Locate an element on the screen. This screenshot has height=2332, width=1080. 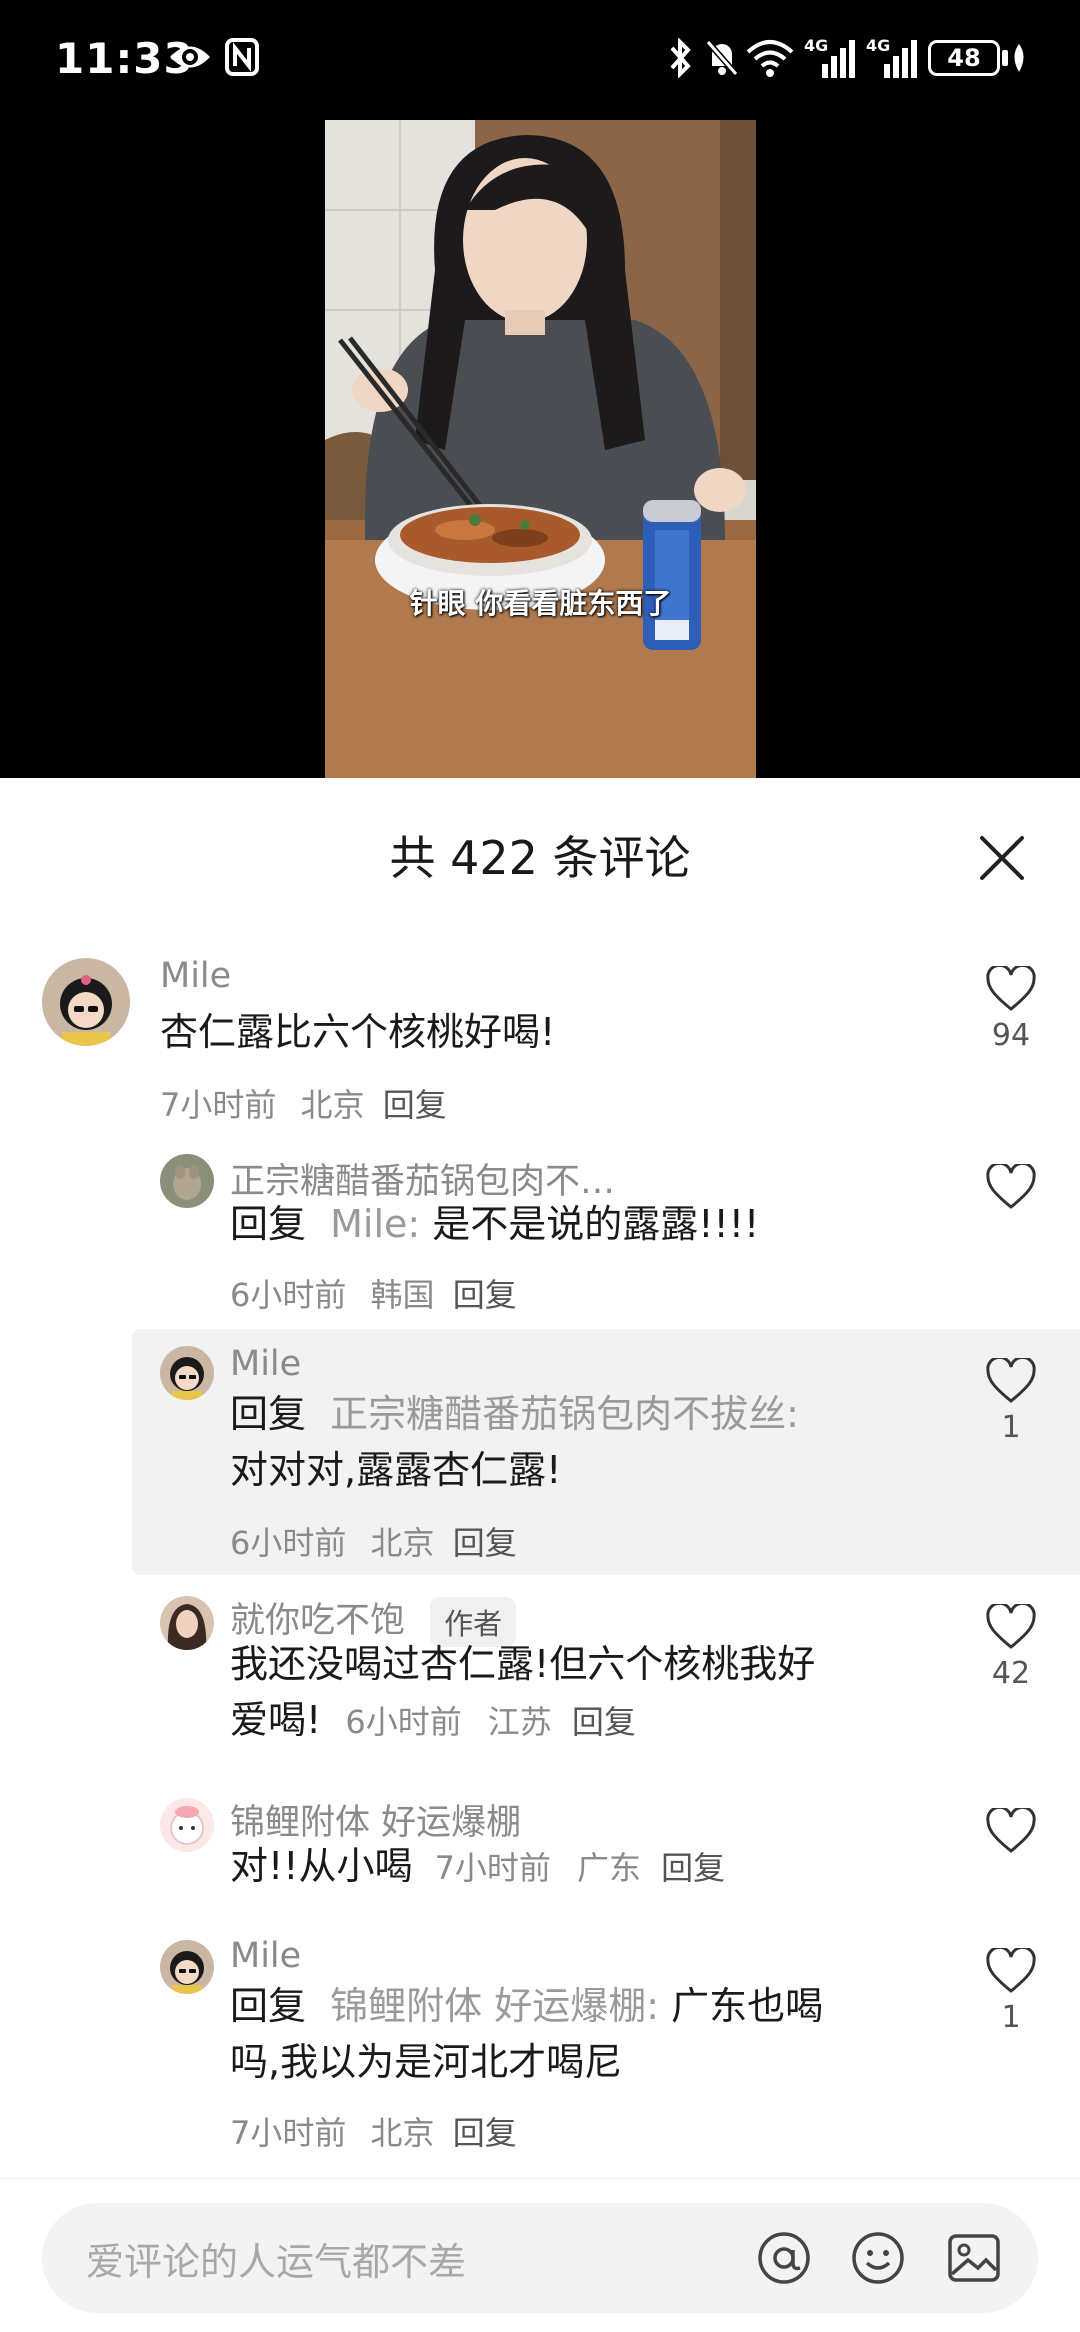
battery-icon: 48 is located at coordinates (964, 58).